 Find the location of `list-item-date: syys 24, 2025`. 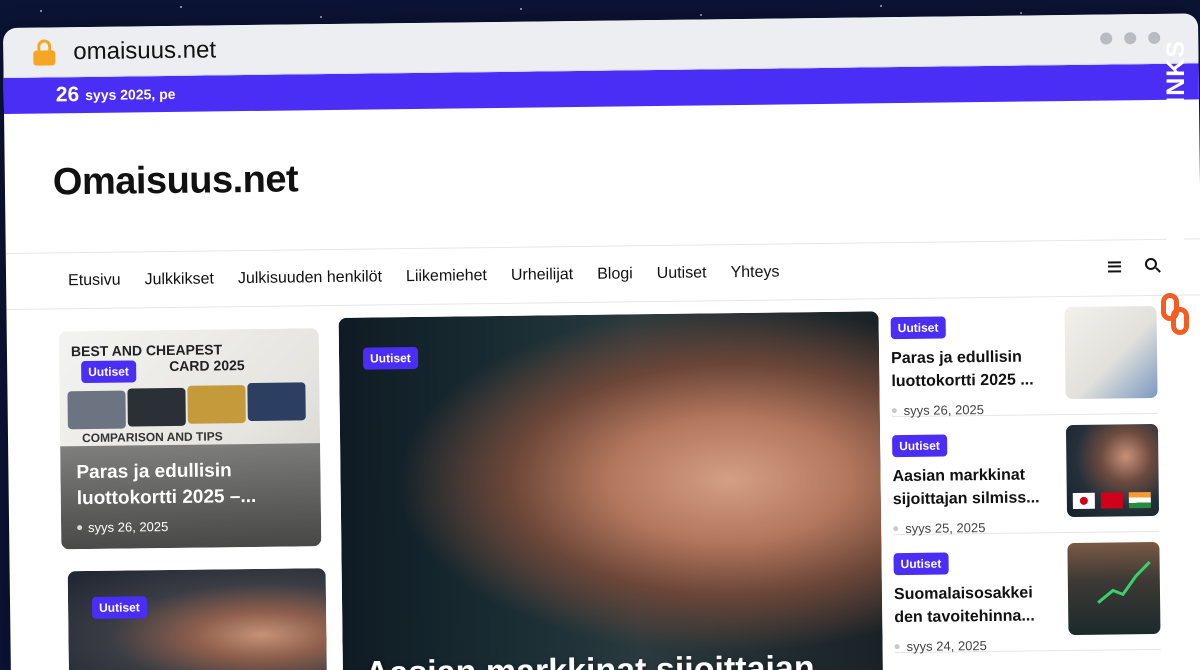

list-item-date: syys 24, 2025 is located at coordinates (946, 646).